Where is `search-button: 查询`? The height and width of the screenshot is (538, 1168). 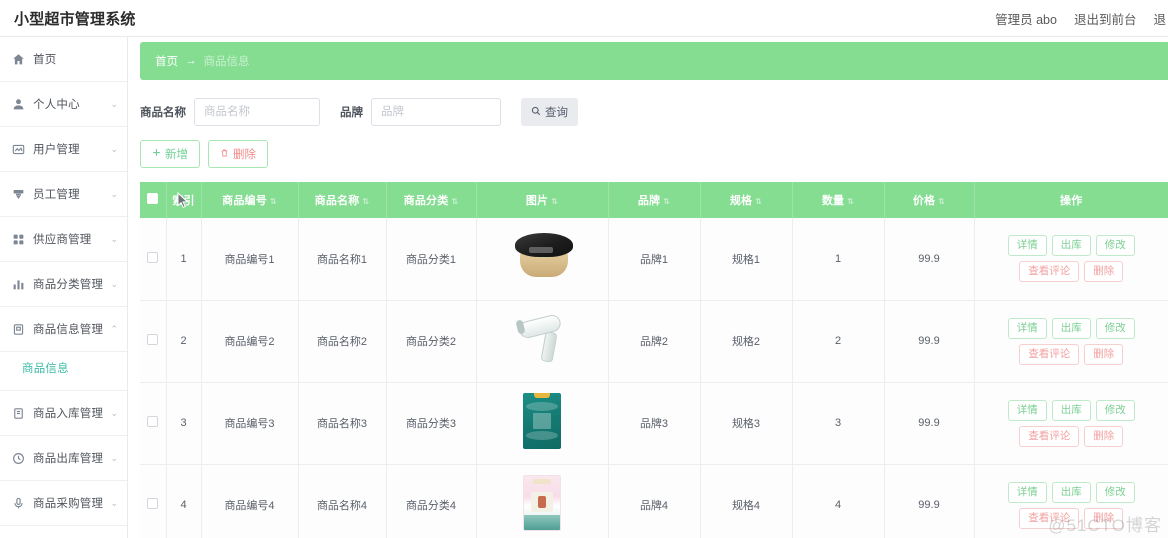 search-button: 查询 is located at coordinates (549, 112).